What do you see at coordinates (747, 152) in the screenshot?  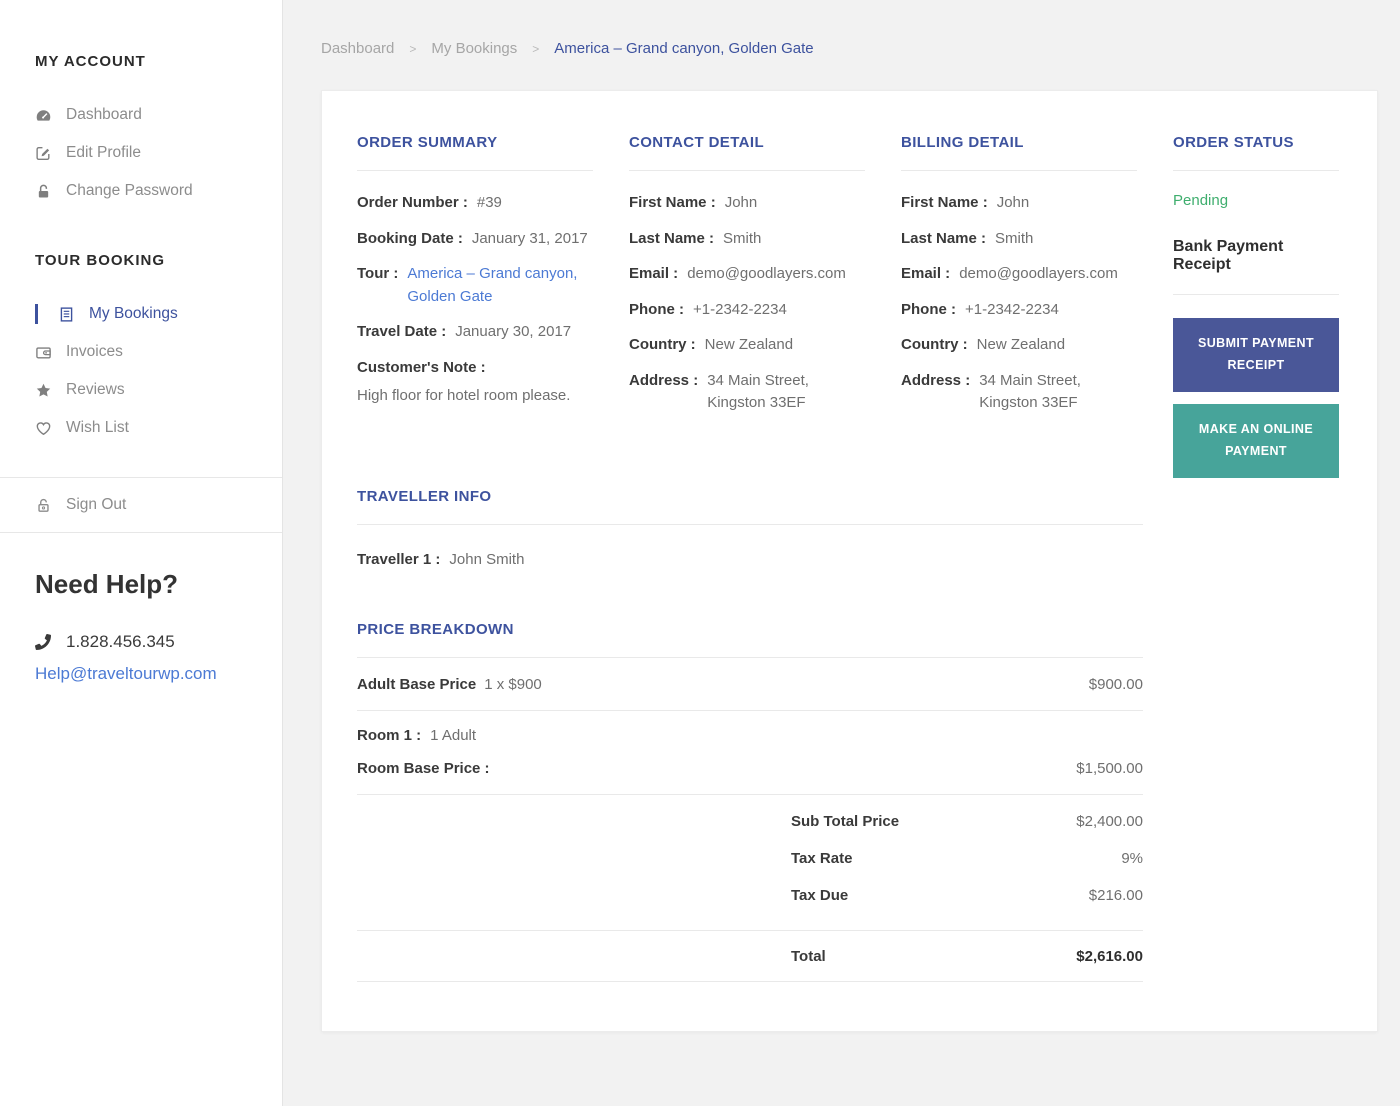 I see `contact-detail-title: CONTACT DETAIL` at bounding box center [747, 152].